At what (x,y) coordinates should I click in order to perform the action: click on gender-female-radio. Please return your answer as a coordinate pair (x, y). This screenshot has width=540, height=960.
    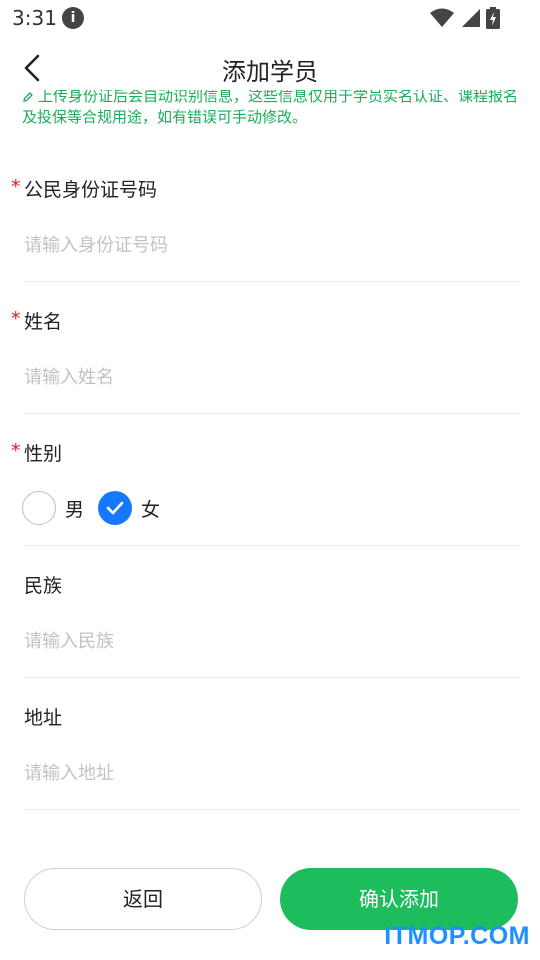
    Looking at the image, I should click on (115, 508).